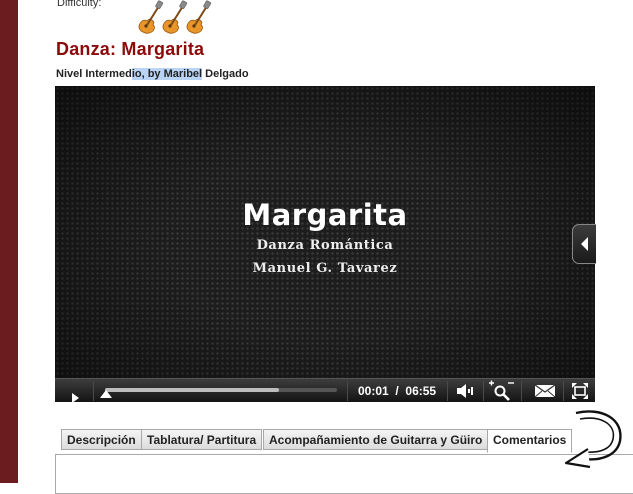  What do you see at coordinates (545, 391) in the screenshot?
I see `email-icon` at bounding box center [545, 391].